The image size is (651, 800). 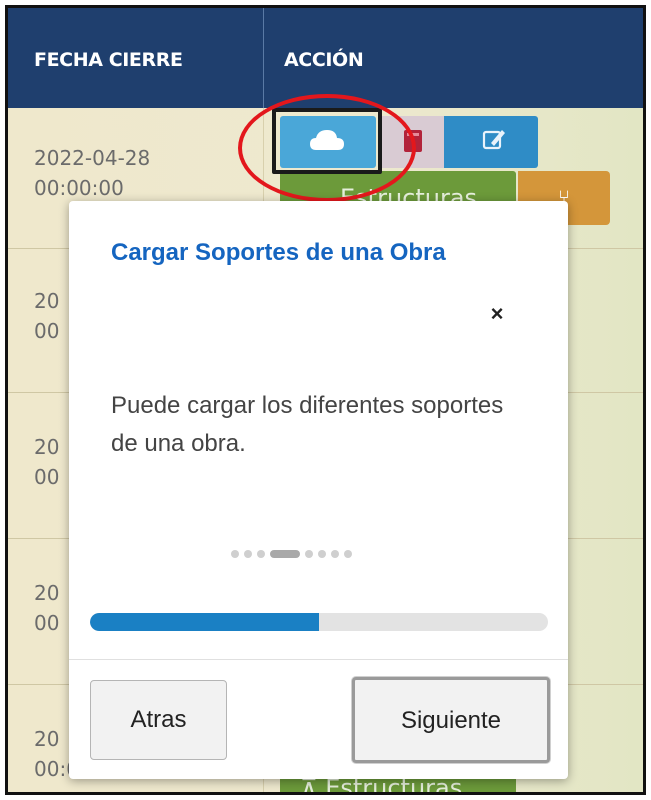 I want to click on step-indicator, so click(x=291, y=554).